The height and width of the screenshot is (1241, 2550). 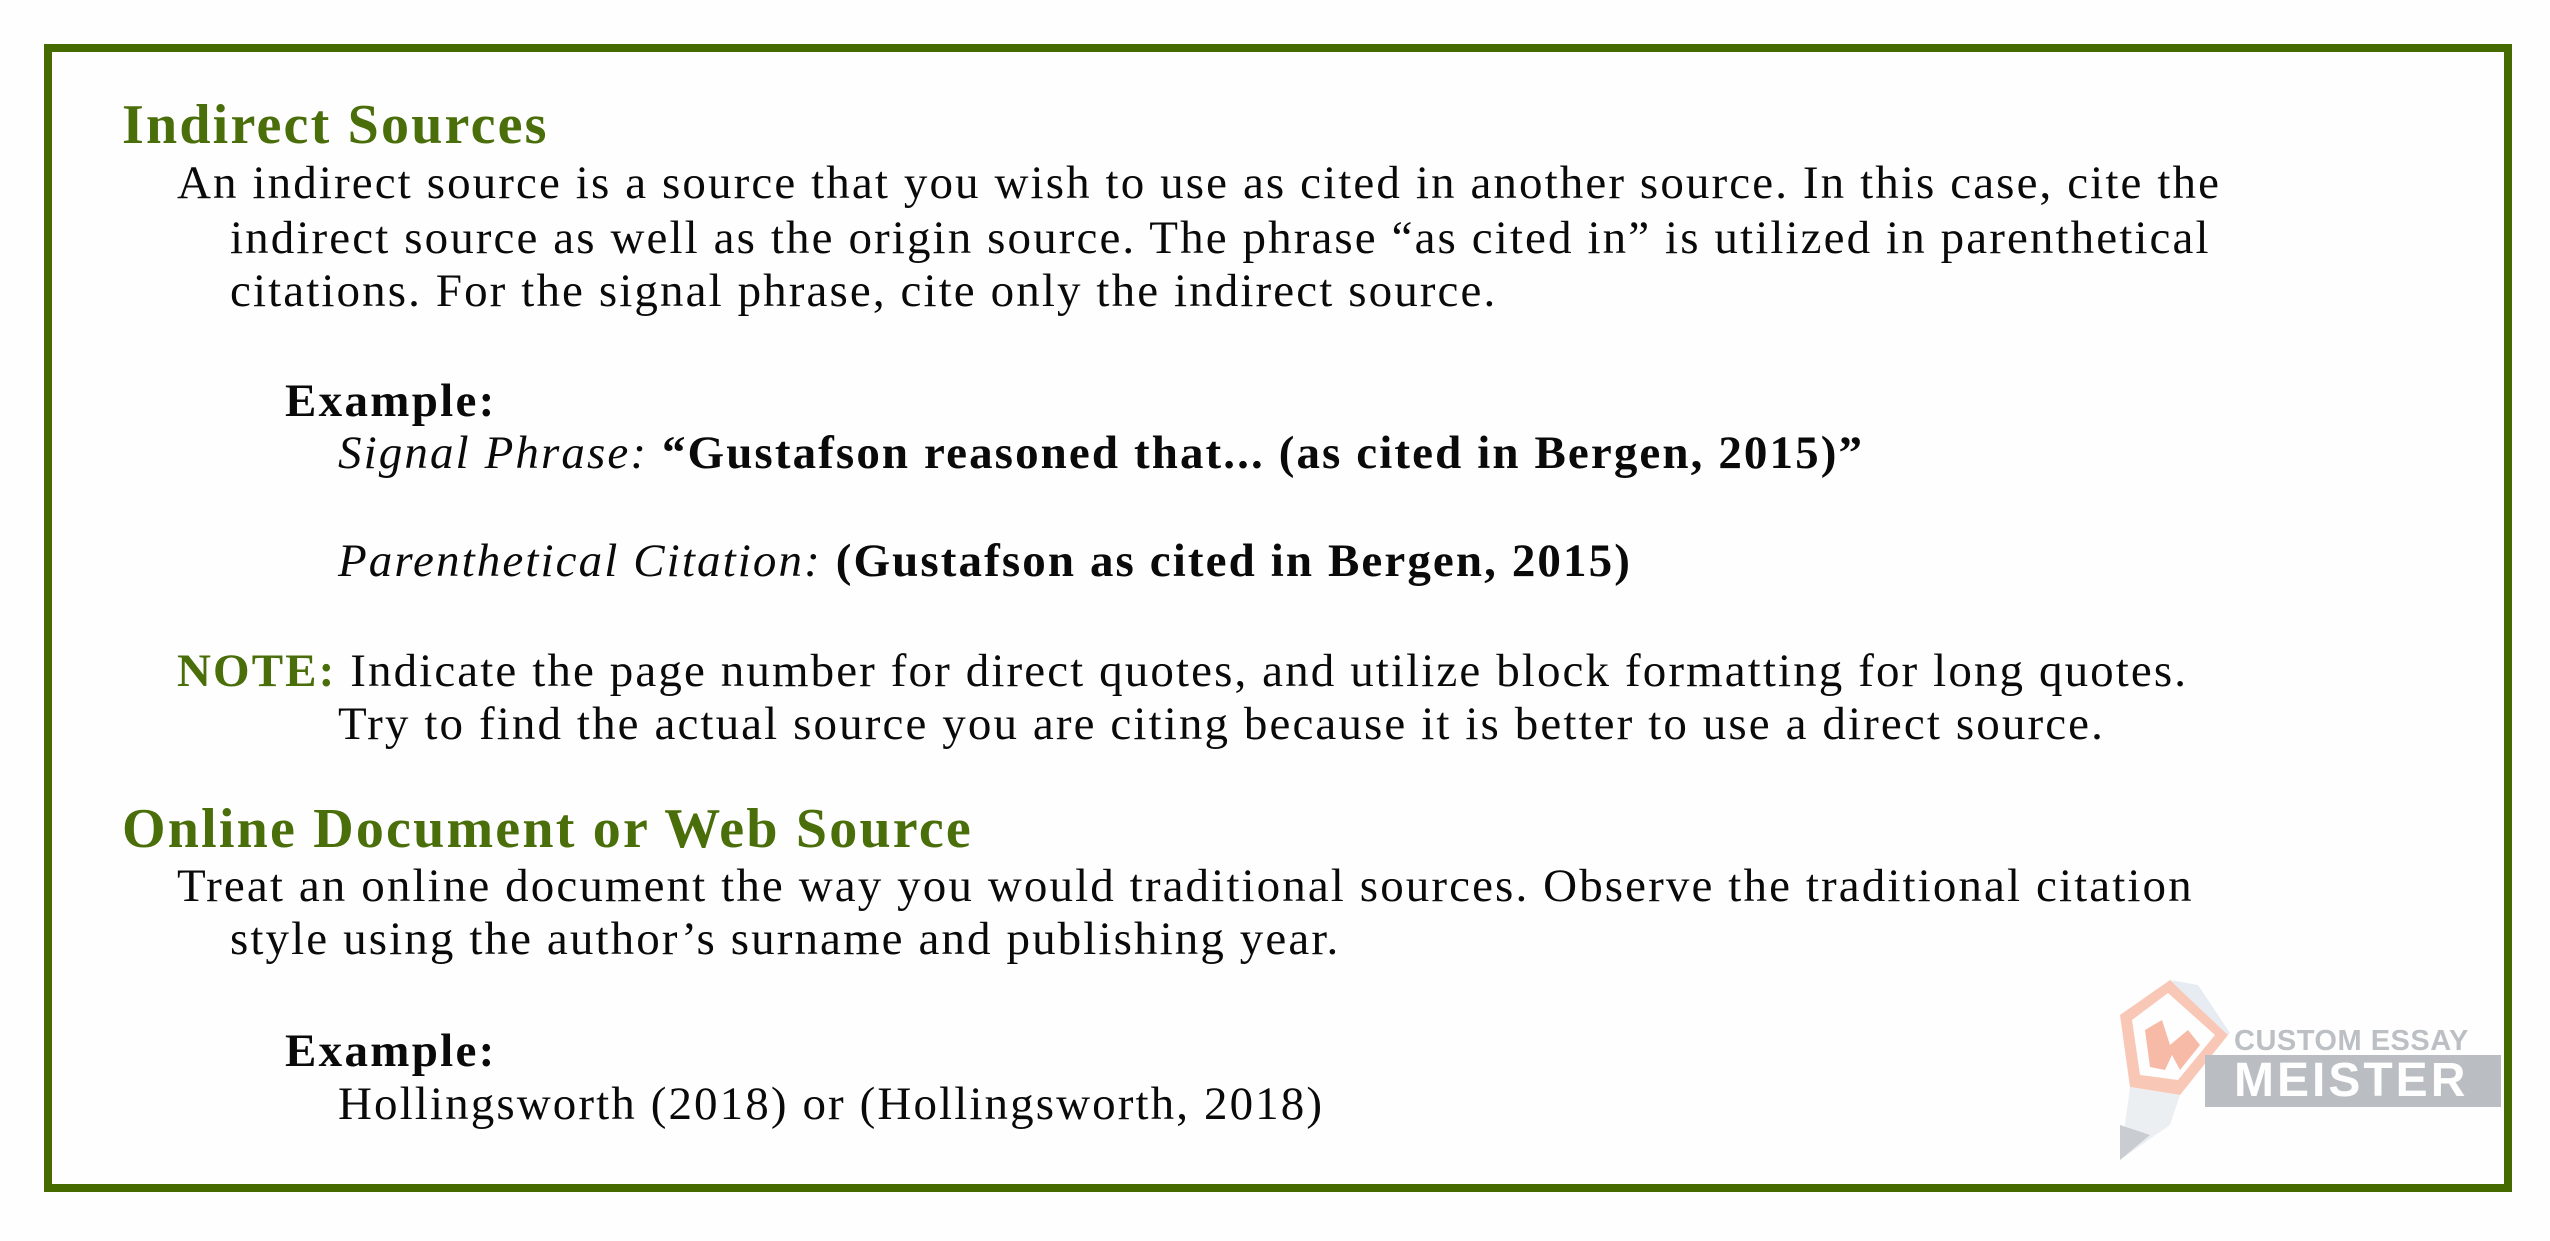 I want to click on example-label: Example:, so click(x=391, y=401).